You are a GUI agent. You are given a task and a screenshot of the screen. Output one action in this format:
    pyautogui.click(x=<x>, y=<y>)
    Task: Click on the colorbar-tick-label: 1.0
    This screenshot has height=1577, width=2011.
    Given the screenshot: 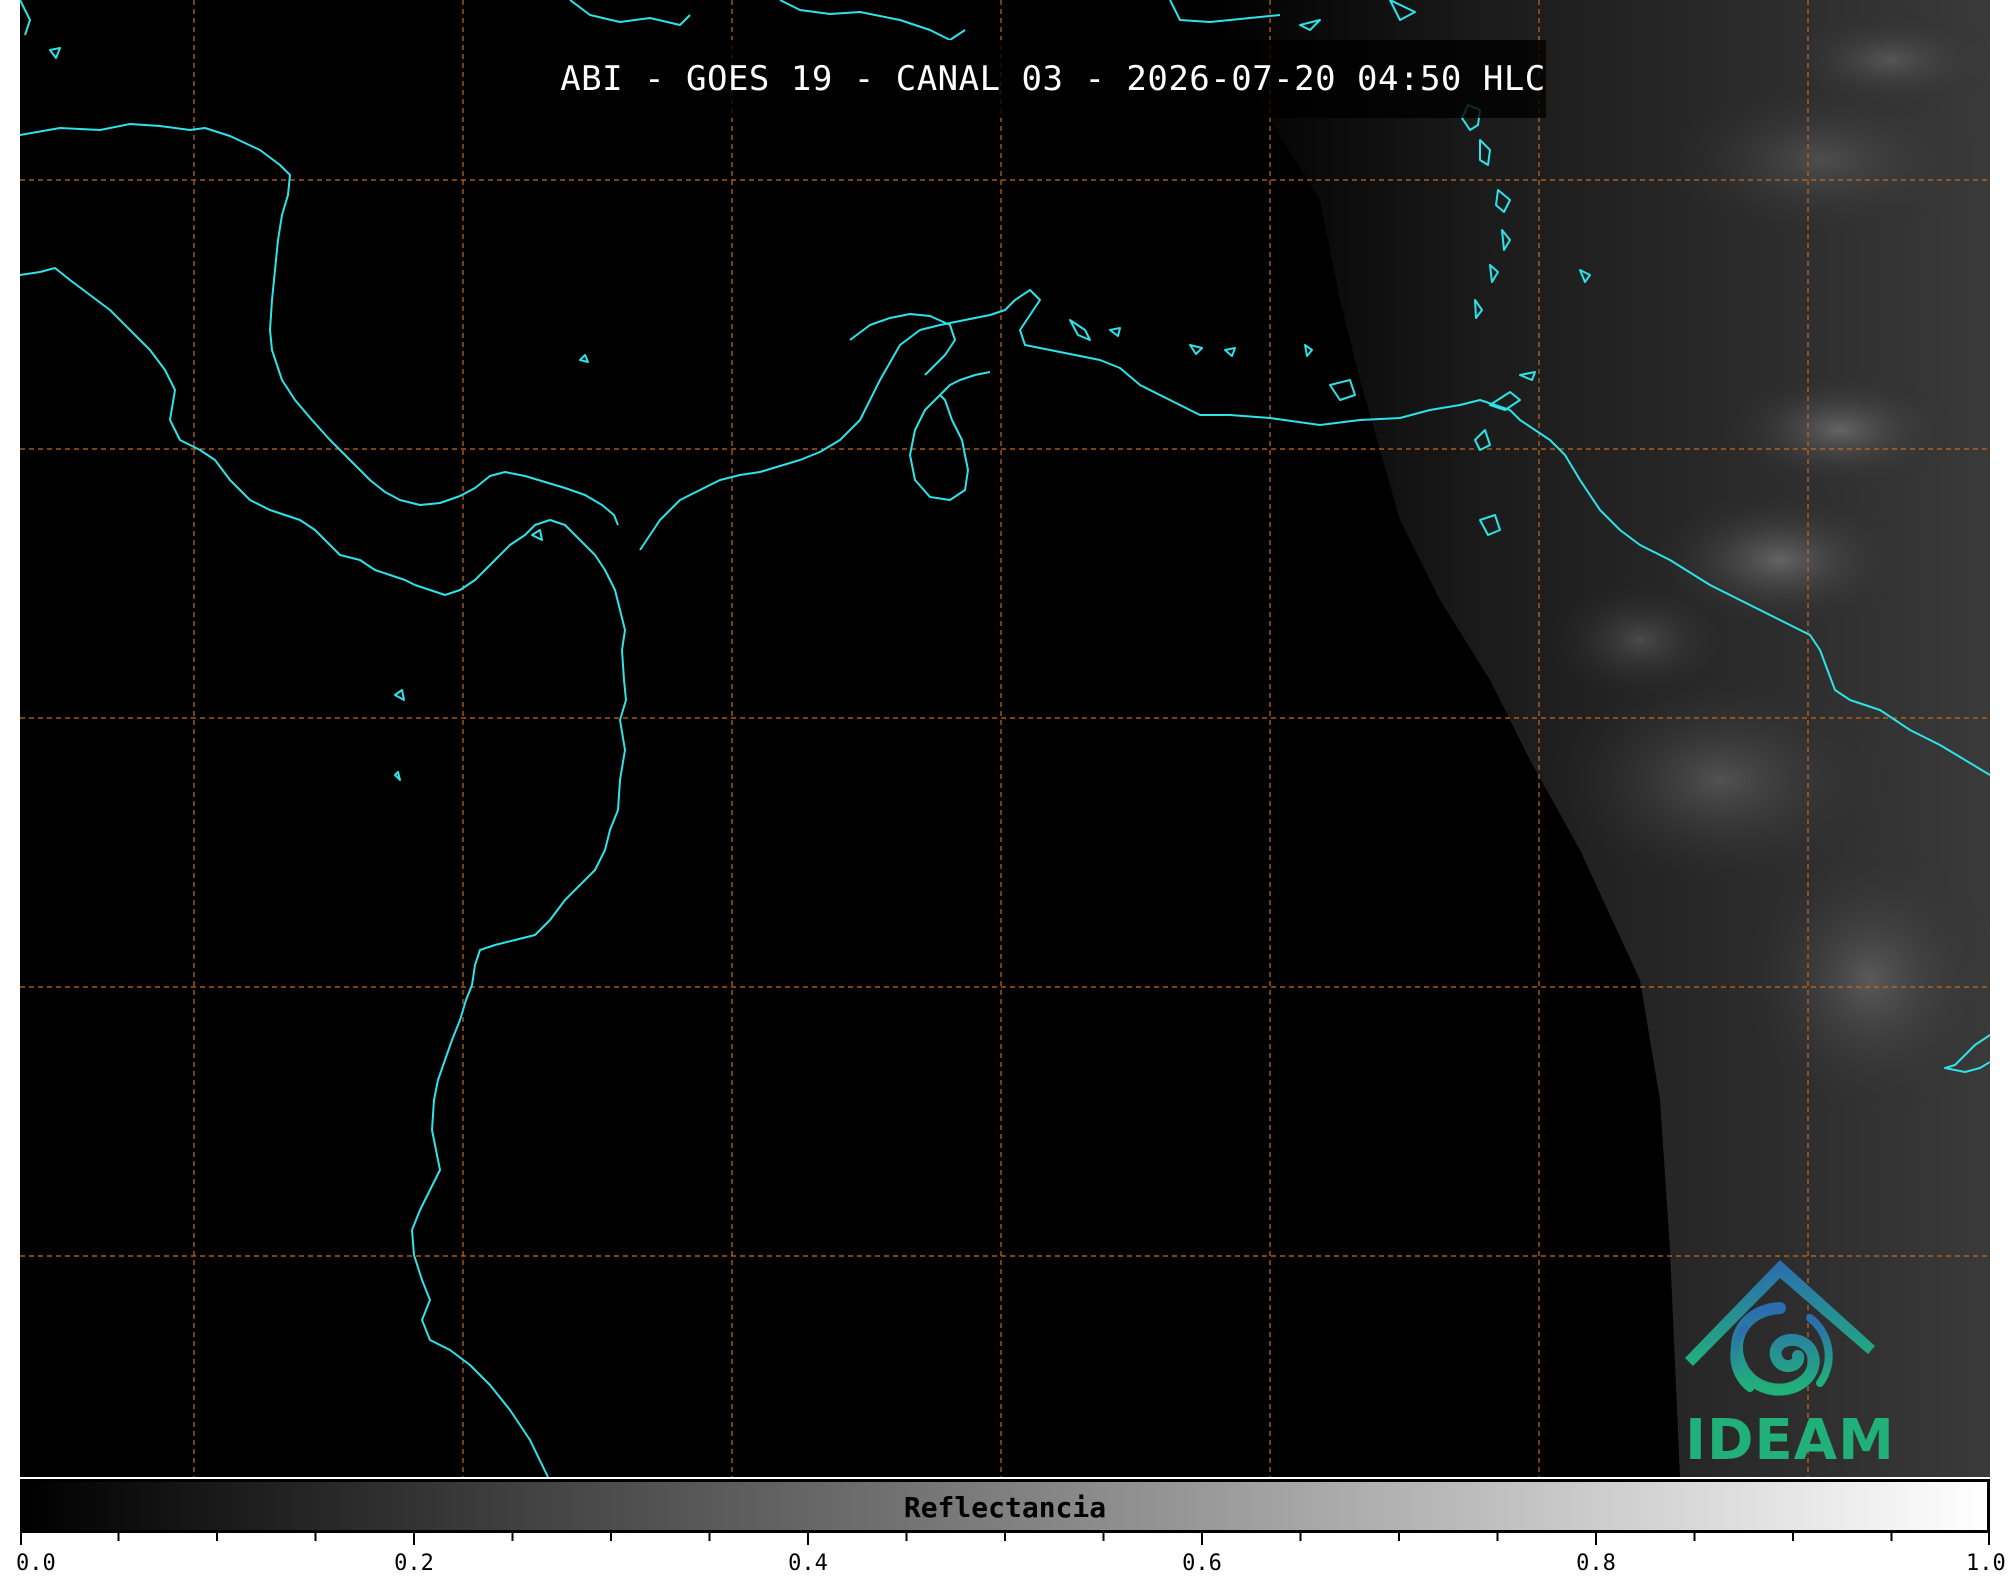 What is the action you would take?
    pyautogui.click(x=1986, y=1563)
    